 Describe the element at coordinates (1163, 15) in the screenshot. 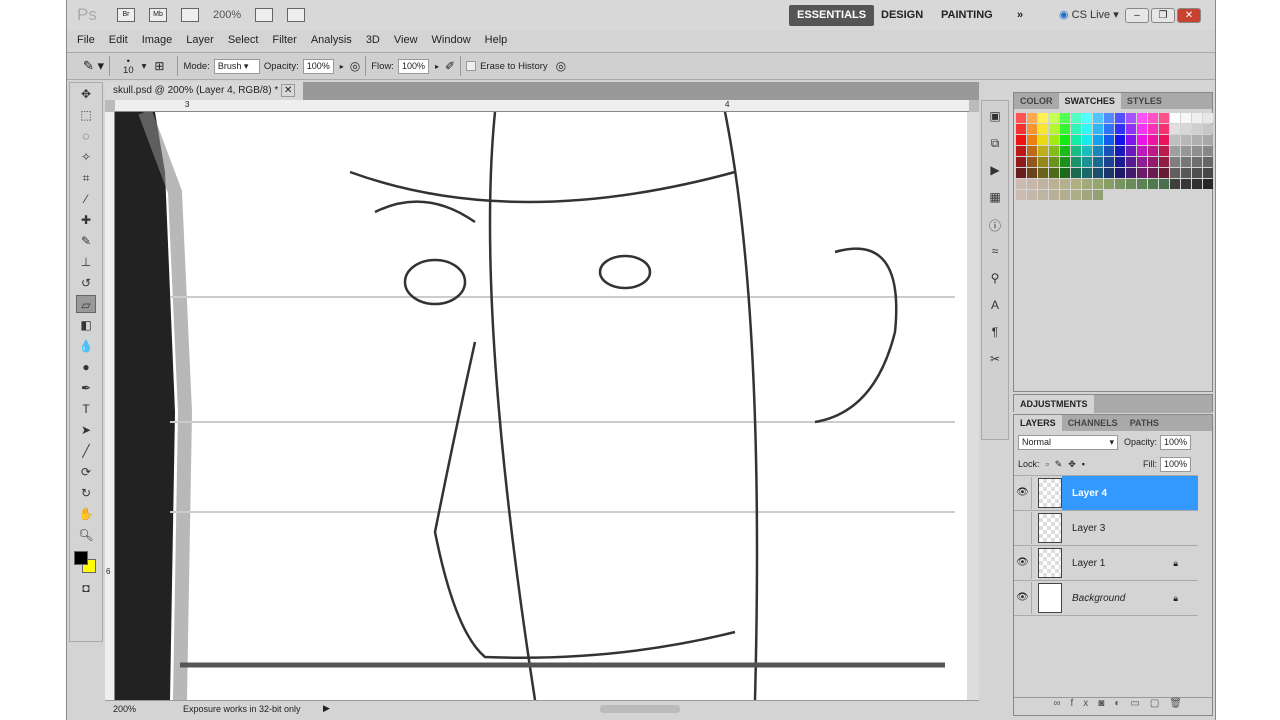

I see `maximize-button: ❐` at that location.